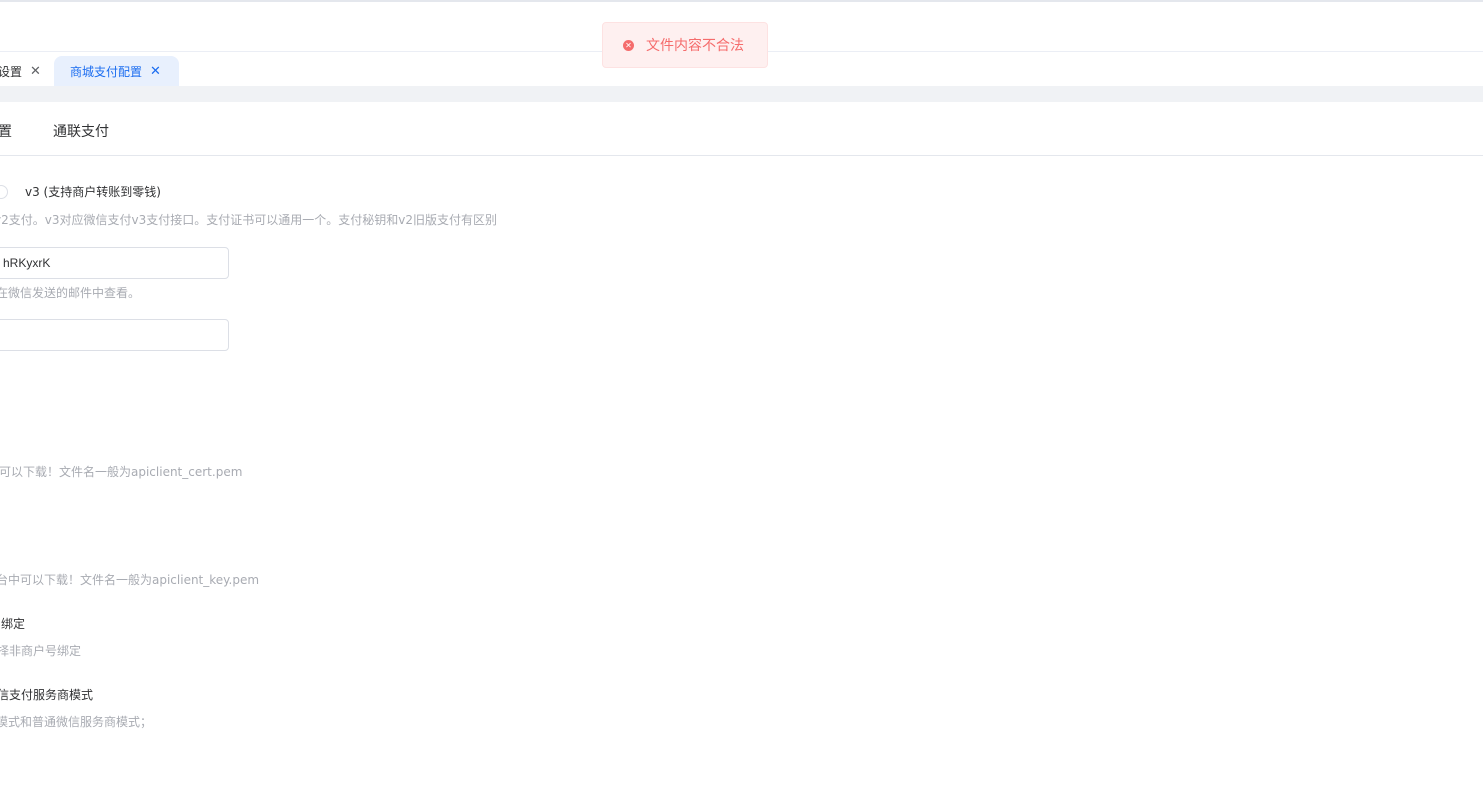  I want to click on error-circle-icon: ✕, so click(628, 45).